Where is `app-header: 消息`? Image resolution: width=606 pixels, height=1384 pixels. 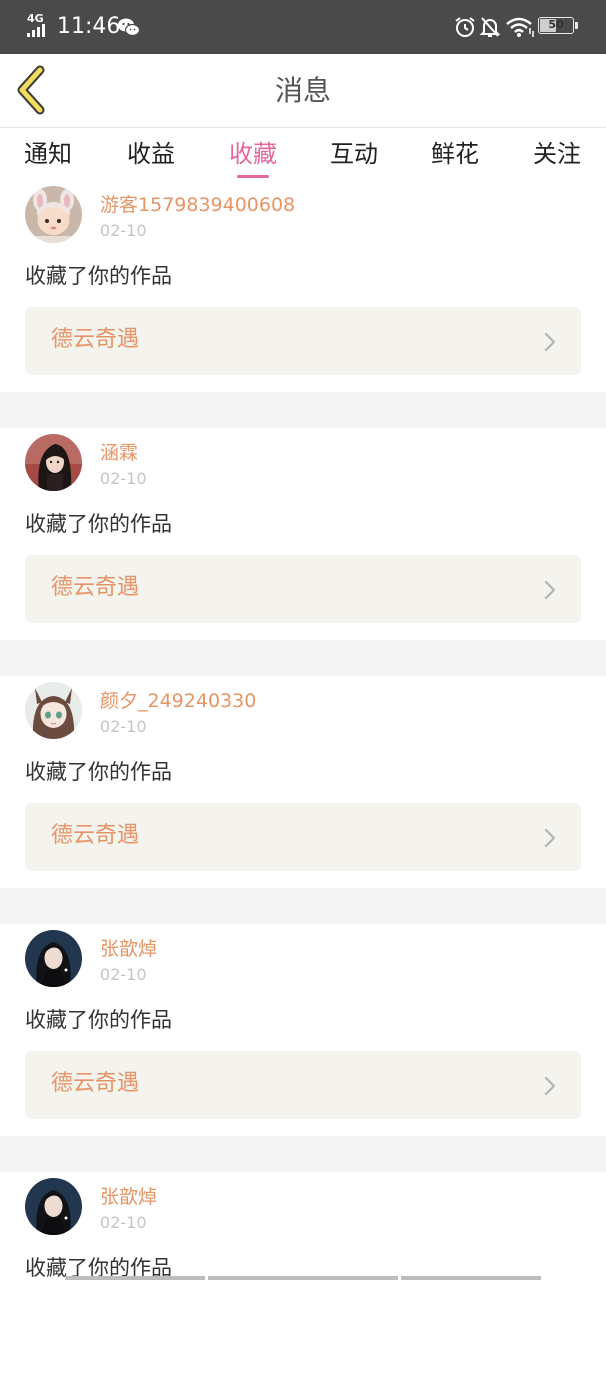 app-header: 消息 is located at coordinates (303, 91).